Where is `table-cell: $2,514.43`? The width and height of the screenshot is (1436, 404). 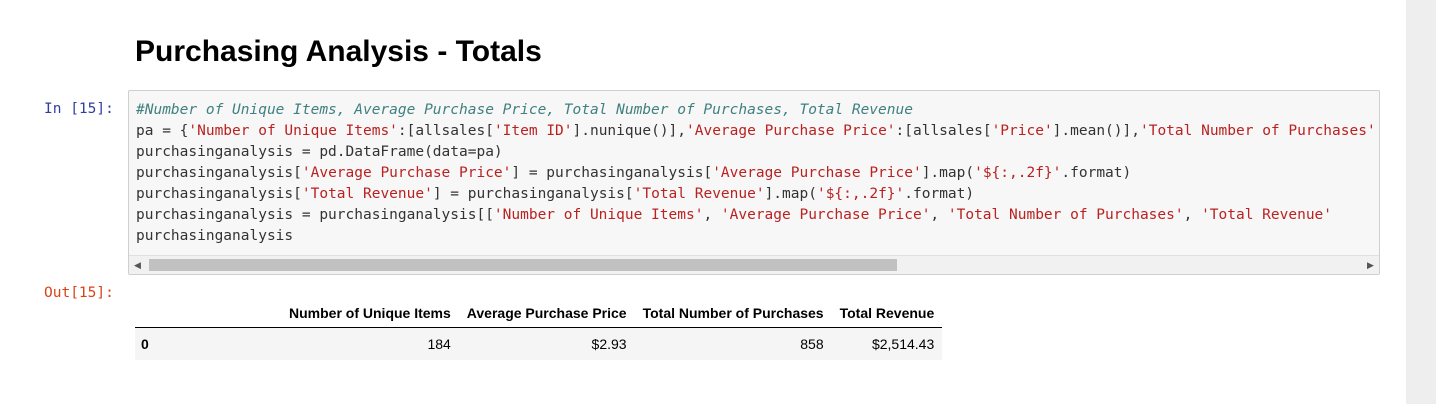
table-cell: $2,514.43 is located at coordinates (903, 343).